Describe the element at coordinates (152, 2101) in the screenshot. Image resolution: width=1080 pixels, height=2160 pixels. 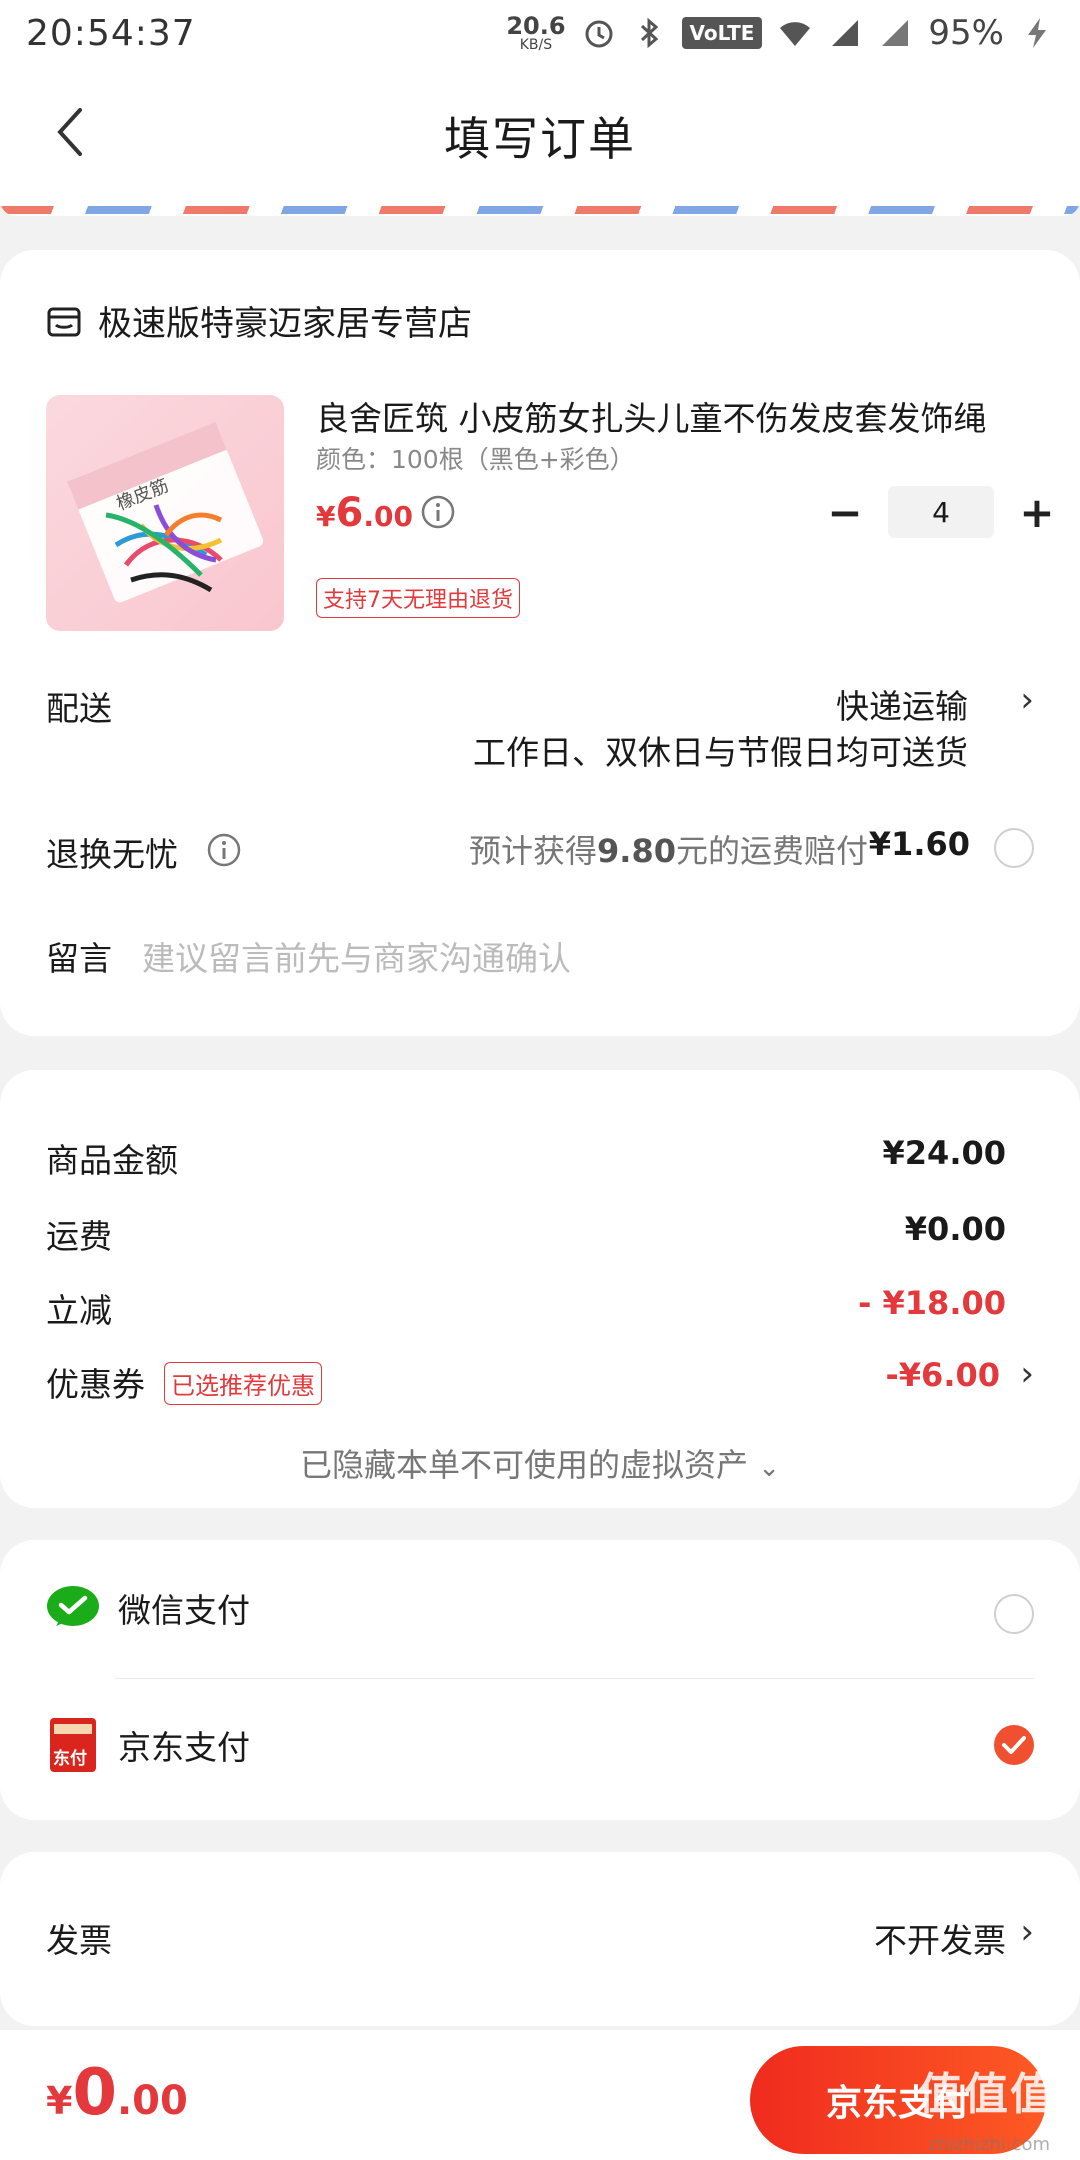
I see `total-decimal: .00` at that location.